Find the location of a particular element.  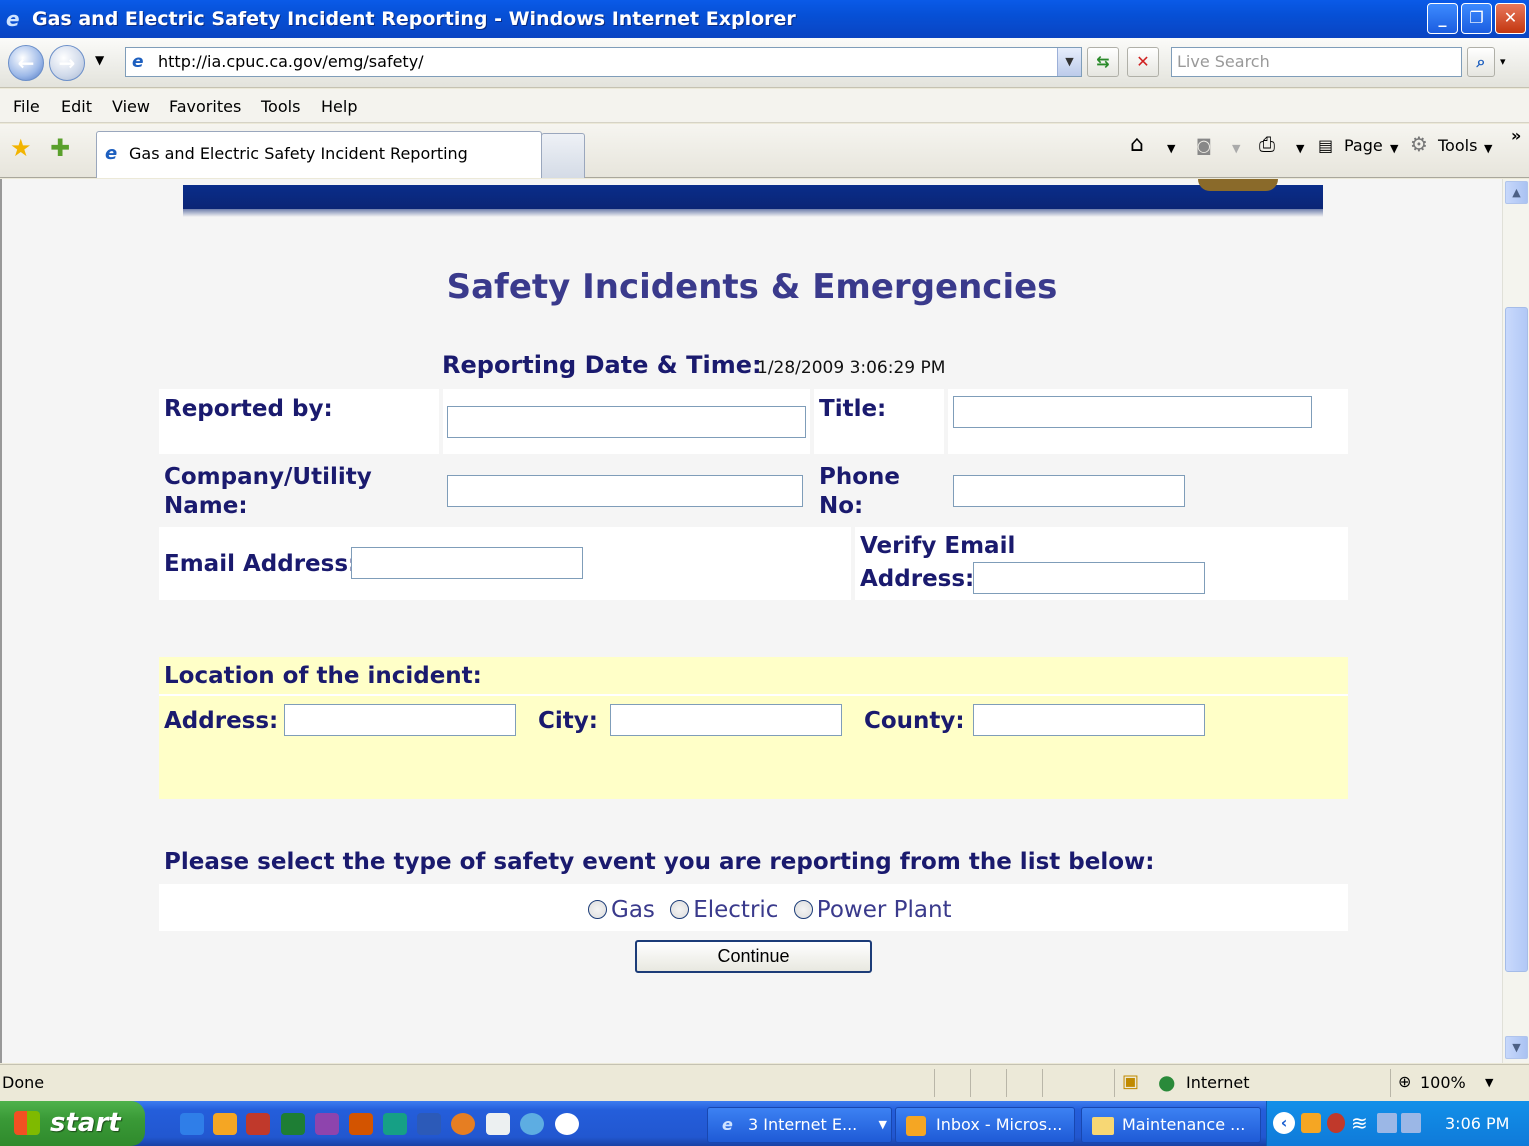

radio-gas is located at coordinates (597, 909).